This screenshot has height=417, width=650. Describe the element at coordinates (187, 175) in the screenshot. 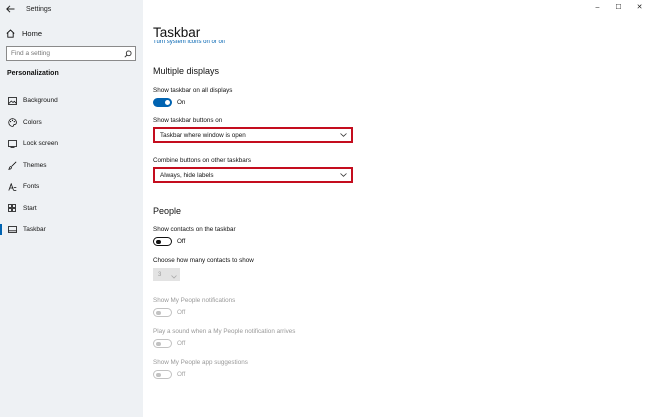

I see `dropdown-value: Always, hide labels` at that location.